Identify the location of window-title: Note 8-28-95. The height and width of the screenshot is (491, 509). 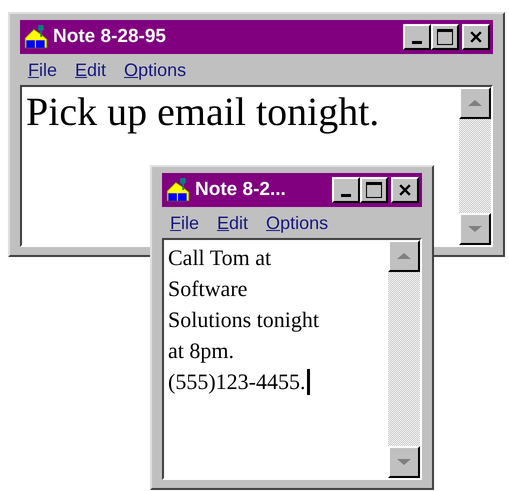
(110, 37).